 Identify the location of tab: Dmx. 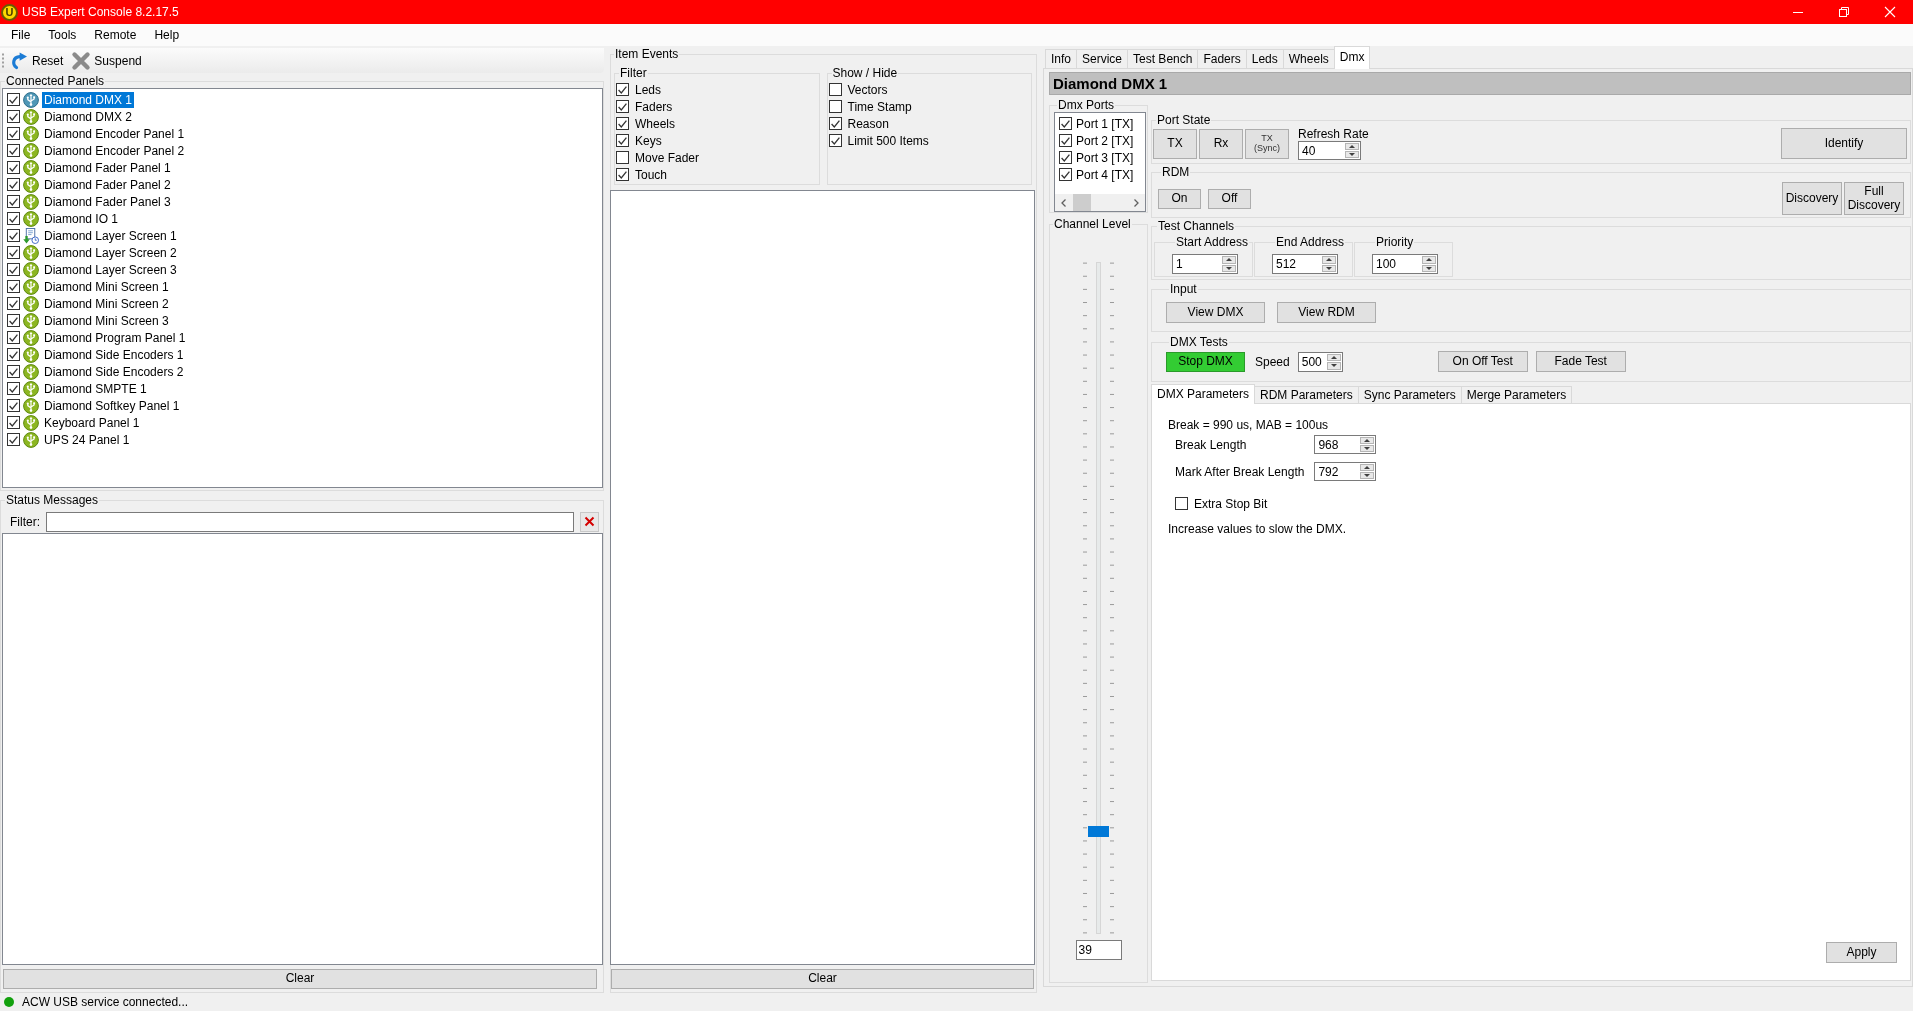
(1352, 57).